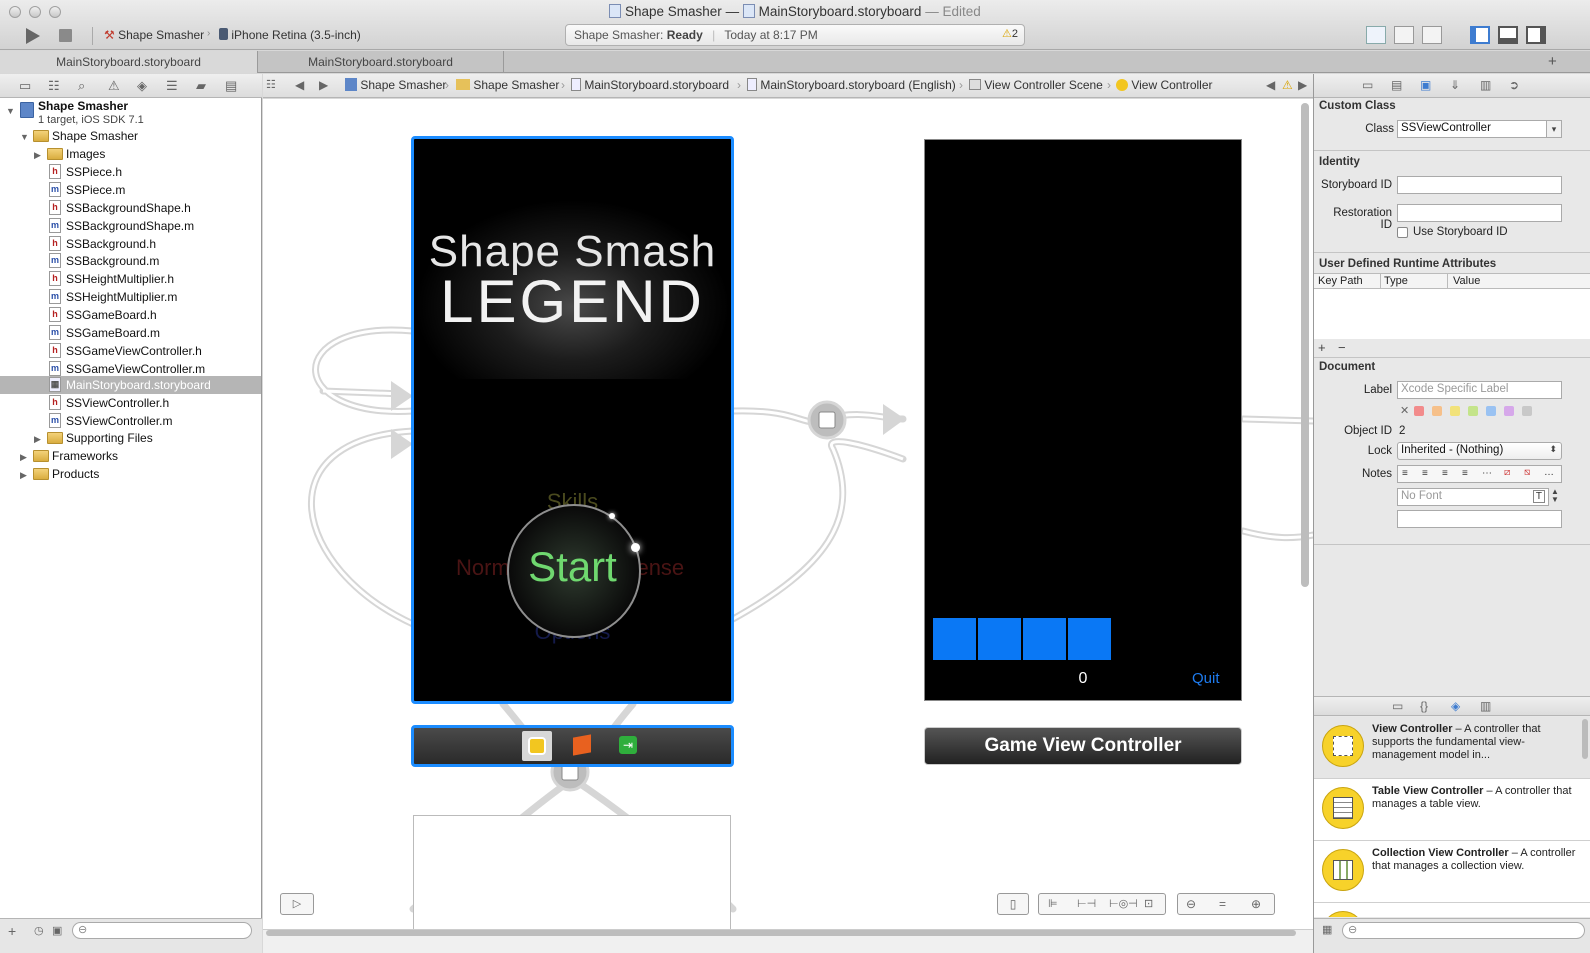 Image resolution: width=1590 pixels, height=953 pixels. What do you see at coordinates (114, 86) in the screenshot?
I see `issue-navigator-icon: ⚠` at bounding box center [114, 86].